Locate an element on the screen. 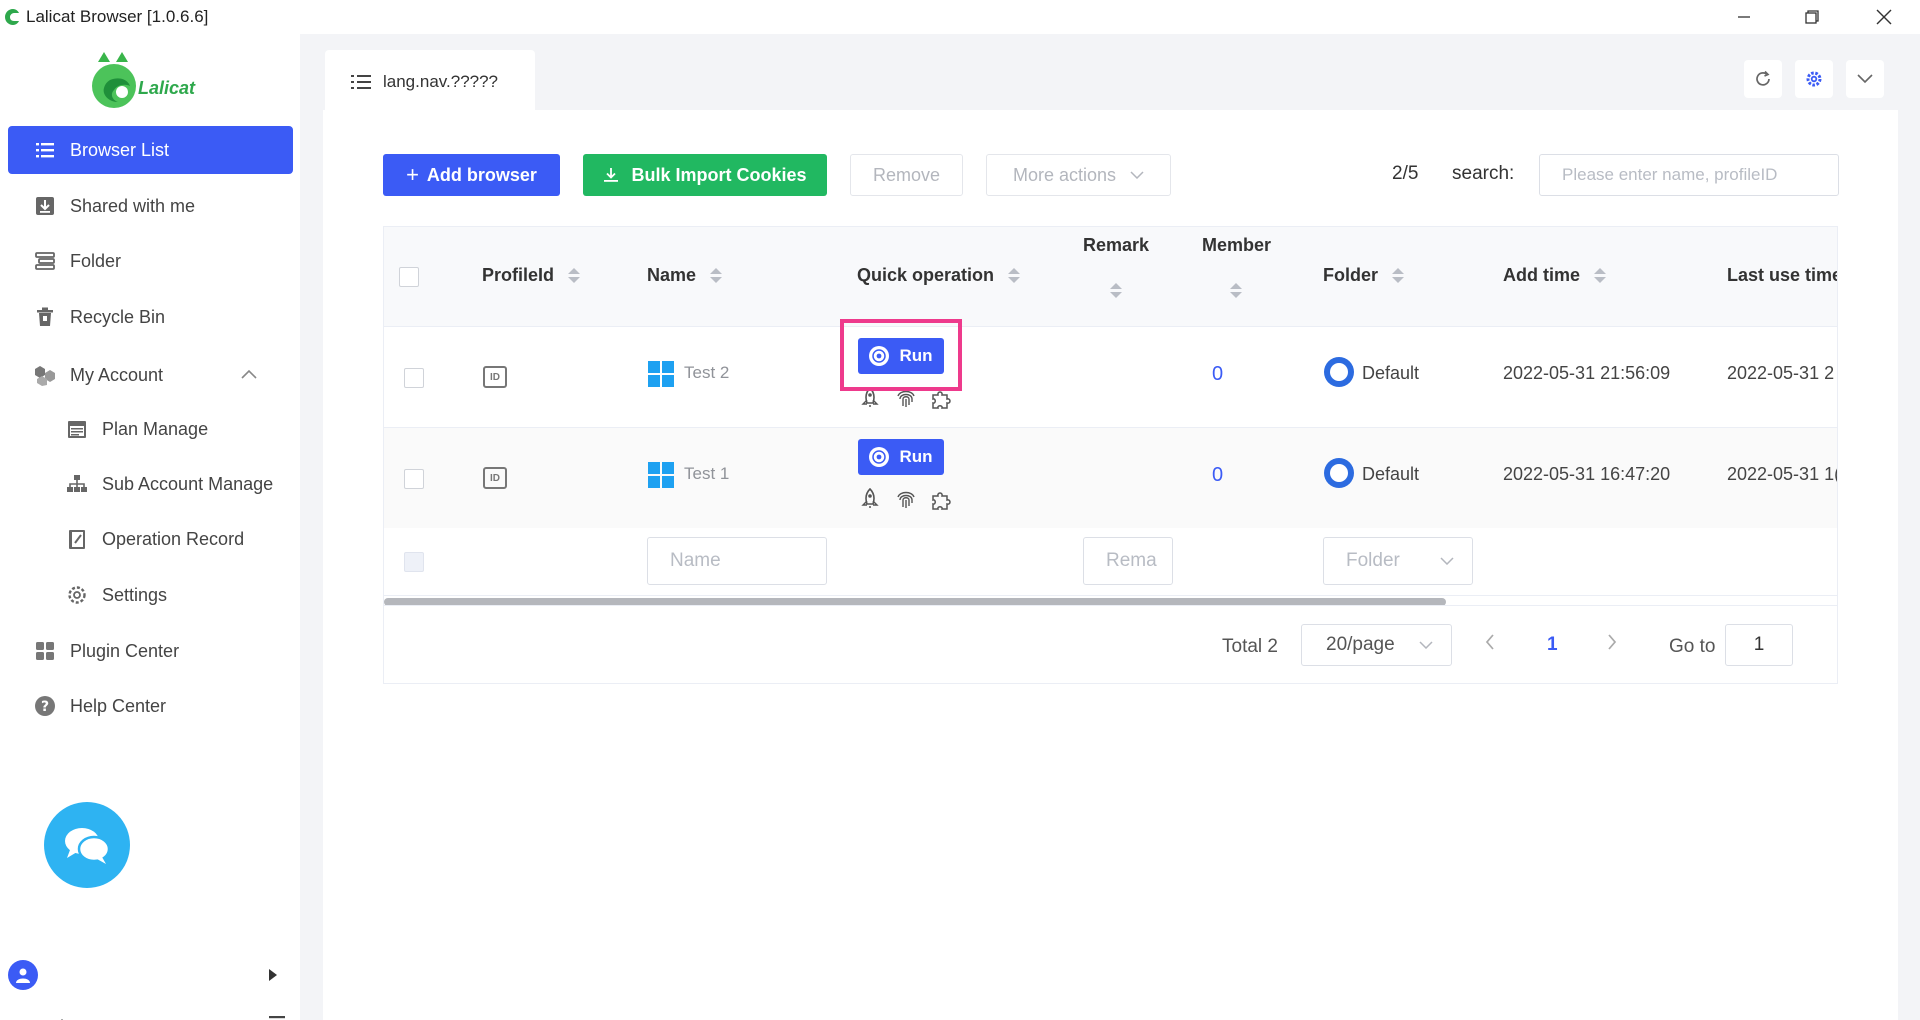 The width and height of the screenshot is (1920, 1020). sidebar-item-recycle-bin: Recycle Bin is located at coordinates (150, 317).